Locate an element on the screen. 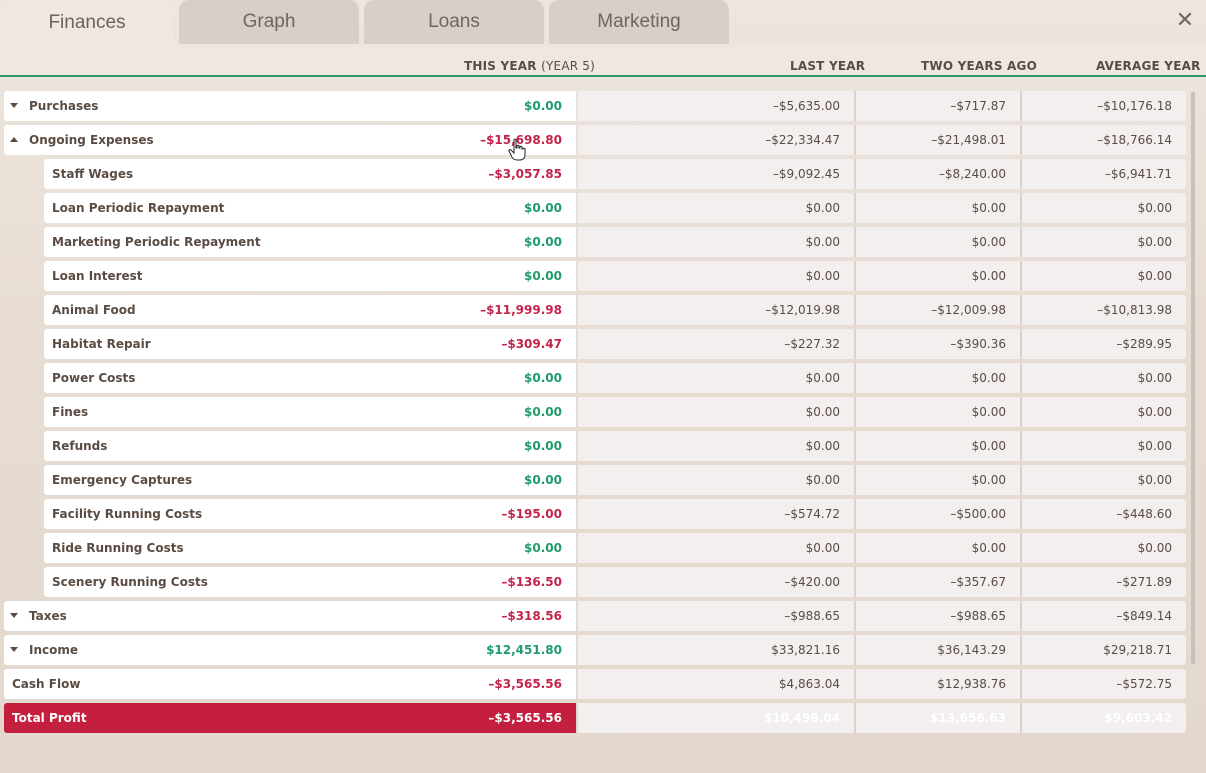  value-two-years-ago: –$357.67 is located at coordinates (978, 582).